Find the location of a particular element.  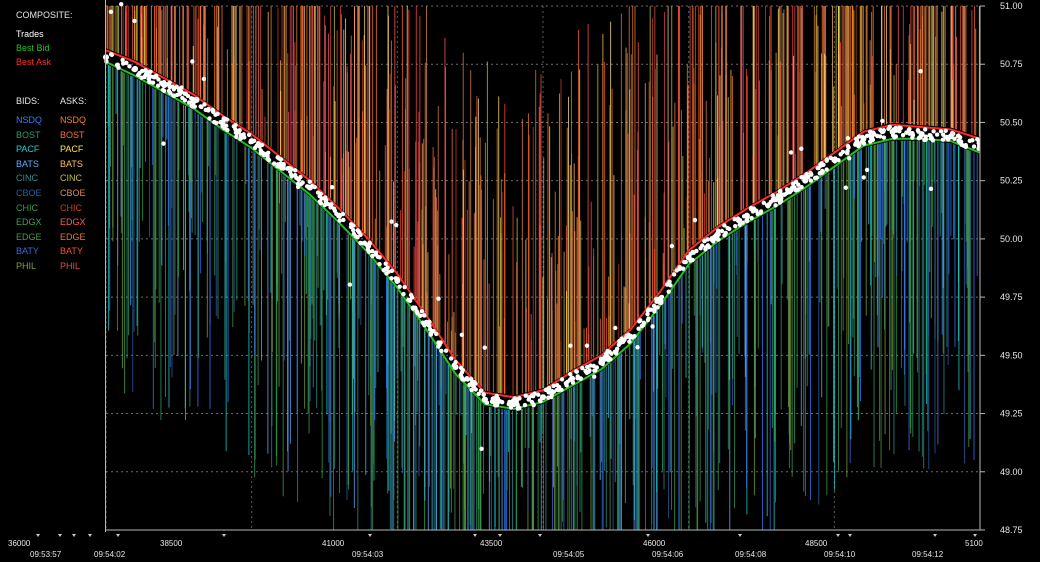

y-tick-label: 50.00 is located at coordinates (1011, 239).